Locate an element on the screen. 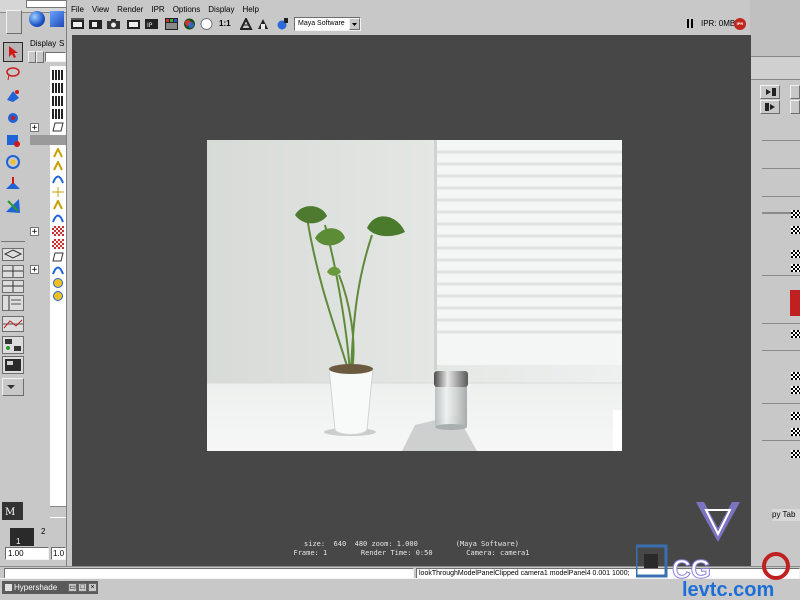 Image resolution: width=800 pixels, height=600 pixels. remove-image-icon is located at coordinates (263, 24).